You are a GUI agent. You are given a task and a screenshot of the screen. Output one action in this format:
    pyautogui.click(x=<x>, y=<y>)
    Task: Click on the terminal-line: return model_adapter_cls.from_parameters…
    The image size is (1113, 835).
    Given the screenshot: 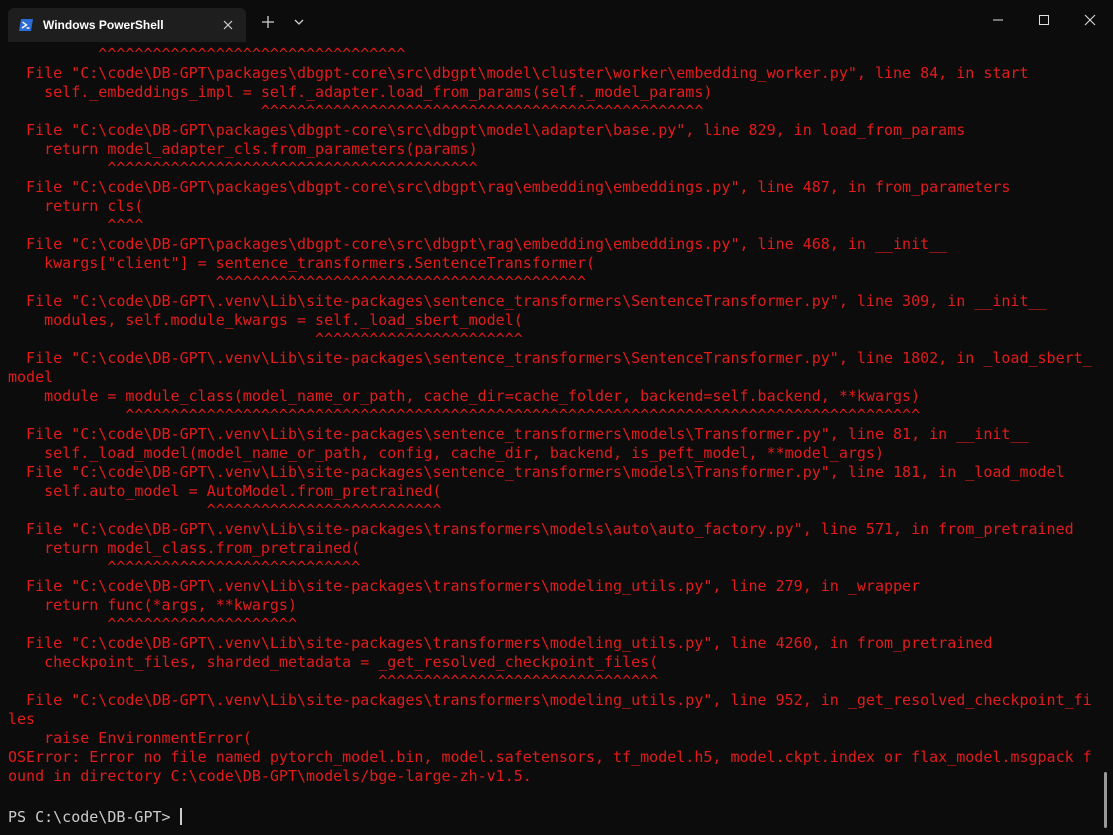 What is the action you would take?
    pyautogui.click(x=243, y=149)
    